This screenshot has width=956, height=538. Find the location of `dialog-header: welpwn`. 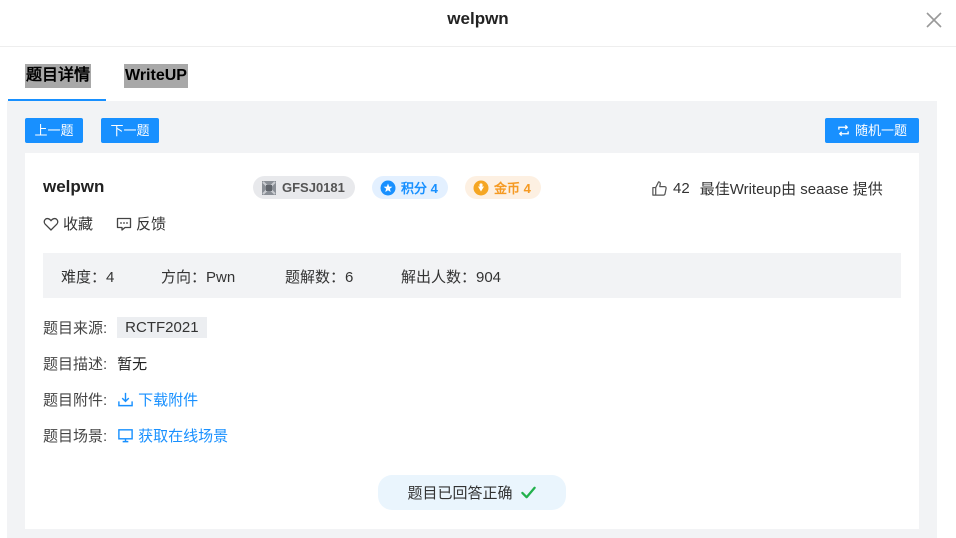

dialog-header: welpwn is located at coordinates (478, 23).